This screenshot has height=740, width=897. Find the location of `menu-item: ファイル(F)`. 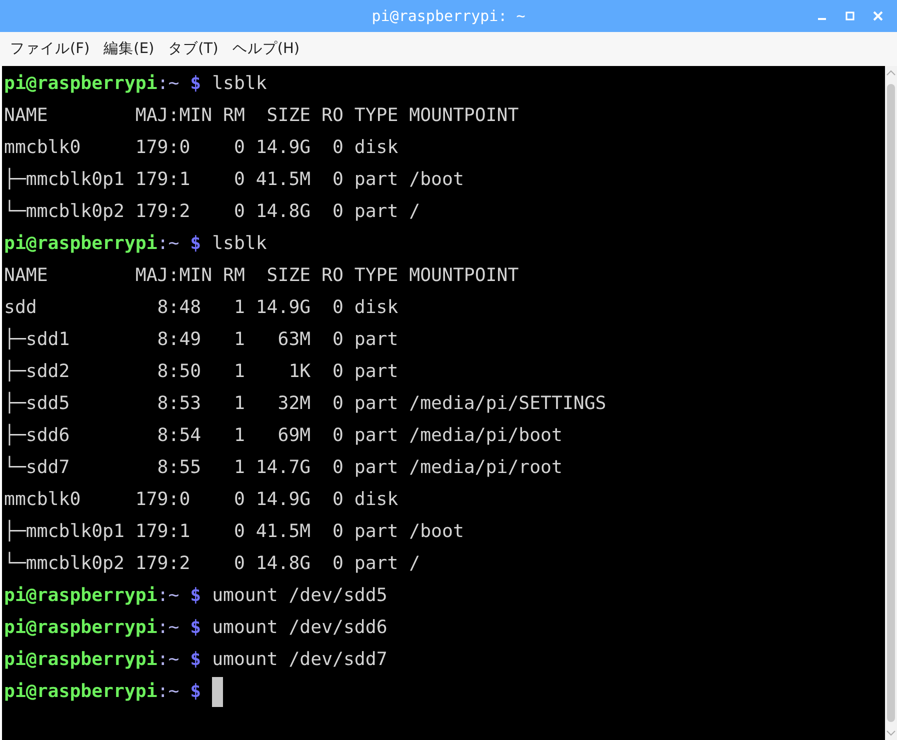

menu-item: ファイル(F) is located at coordinates (50, 49).